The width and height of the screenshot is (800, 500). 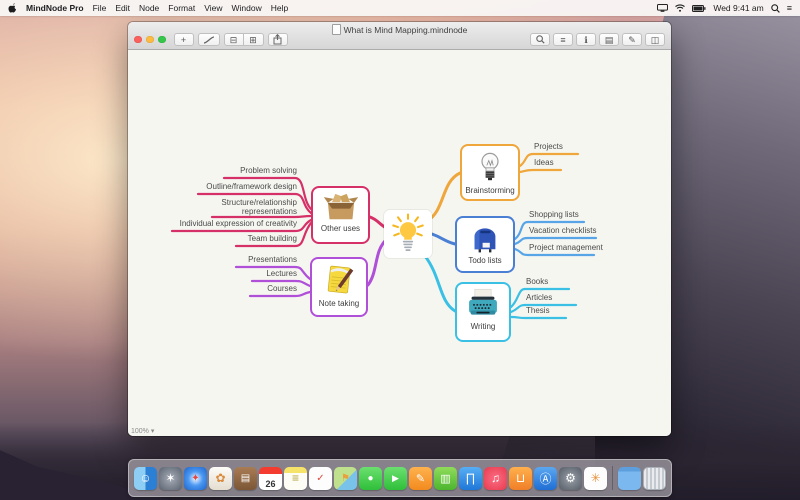 I want to click on zoom-button, so click(x=162, y=39).